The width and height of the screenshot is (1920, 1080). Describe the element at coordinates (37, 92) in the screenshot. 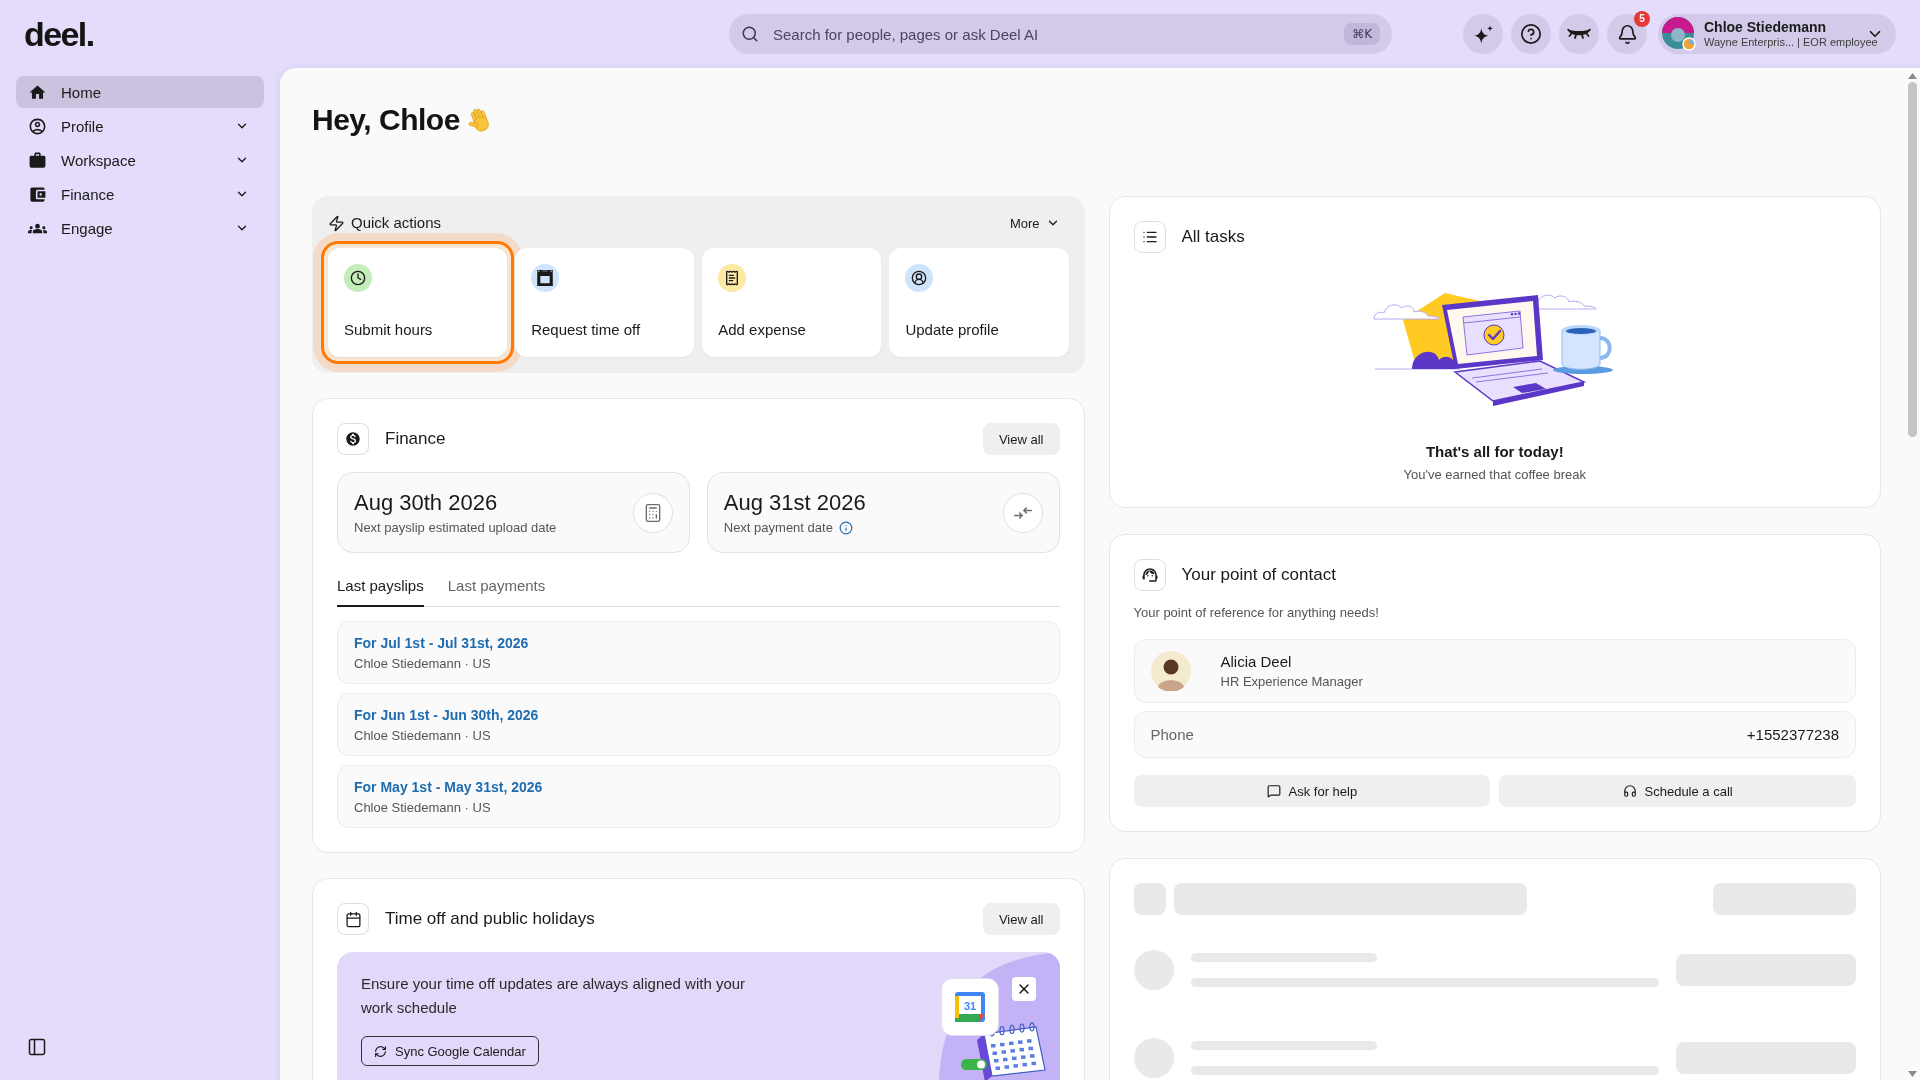

I see `home-icon` at that location.